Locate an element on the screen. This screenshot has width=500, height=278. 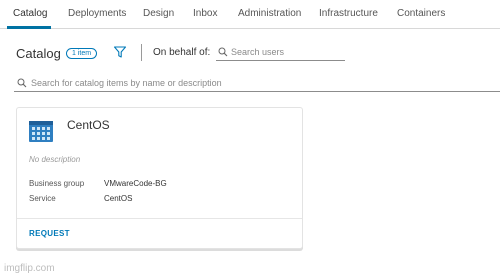
catalog-search-field is located at coordinates (257, 83).